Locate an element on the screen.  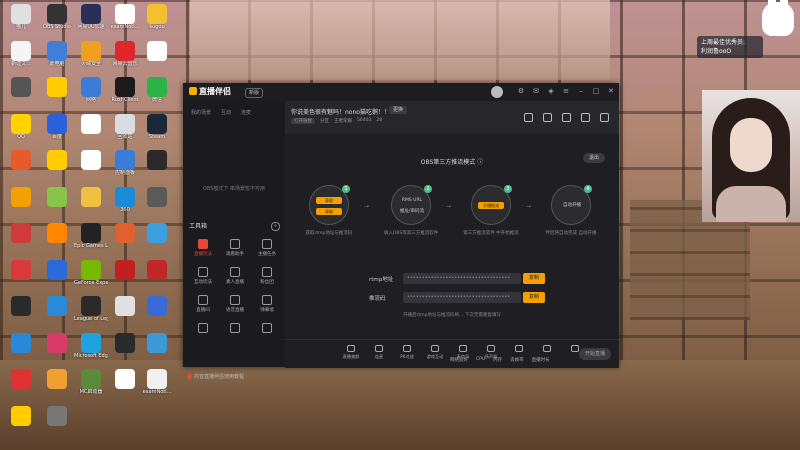
tool-item: 素人直播 is located at coordinates (235, 276).